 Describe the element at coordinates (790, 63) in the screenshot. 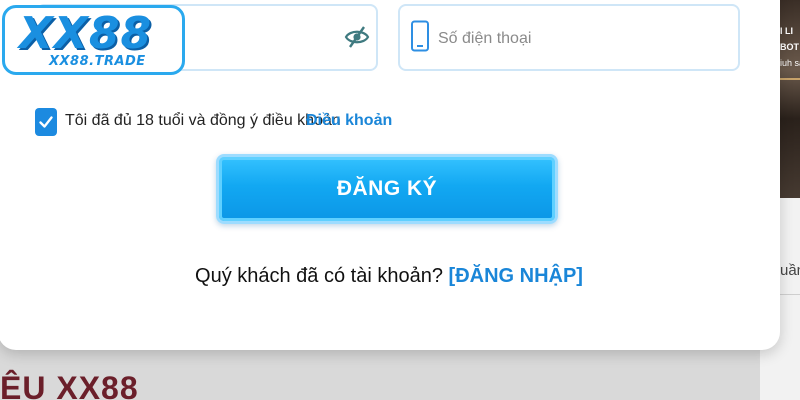

I see `background-thumbnail-line: iuh sa` at that location.